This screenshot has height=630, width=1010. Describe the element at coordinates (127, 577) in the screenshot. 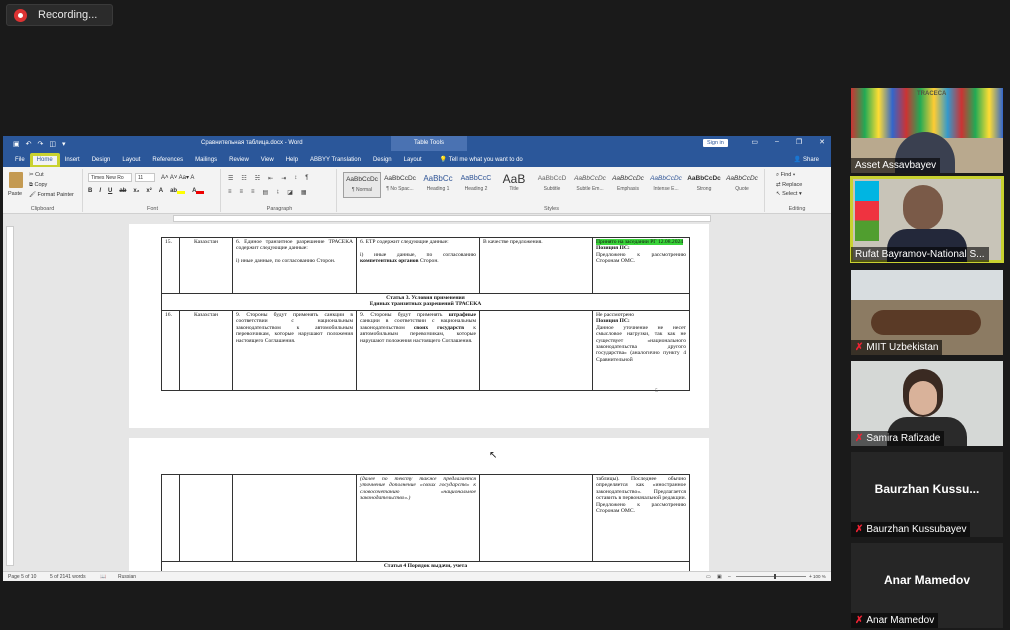

I see `language-indicator: Russian` at that location.